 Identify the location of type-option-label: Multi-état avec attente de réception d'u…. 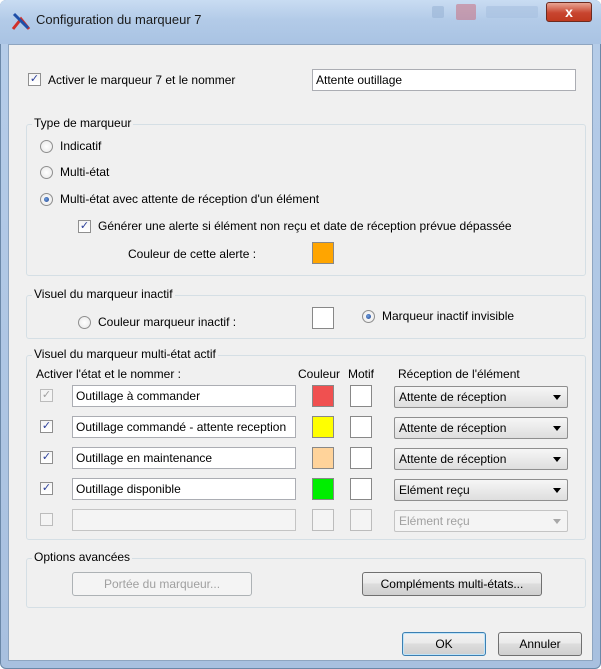
(190, 199).